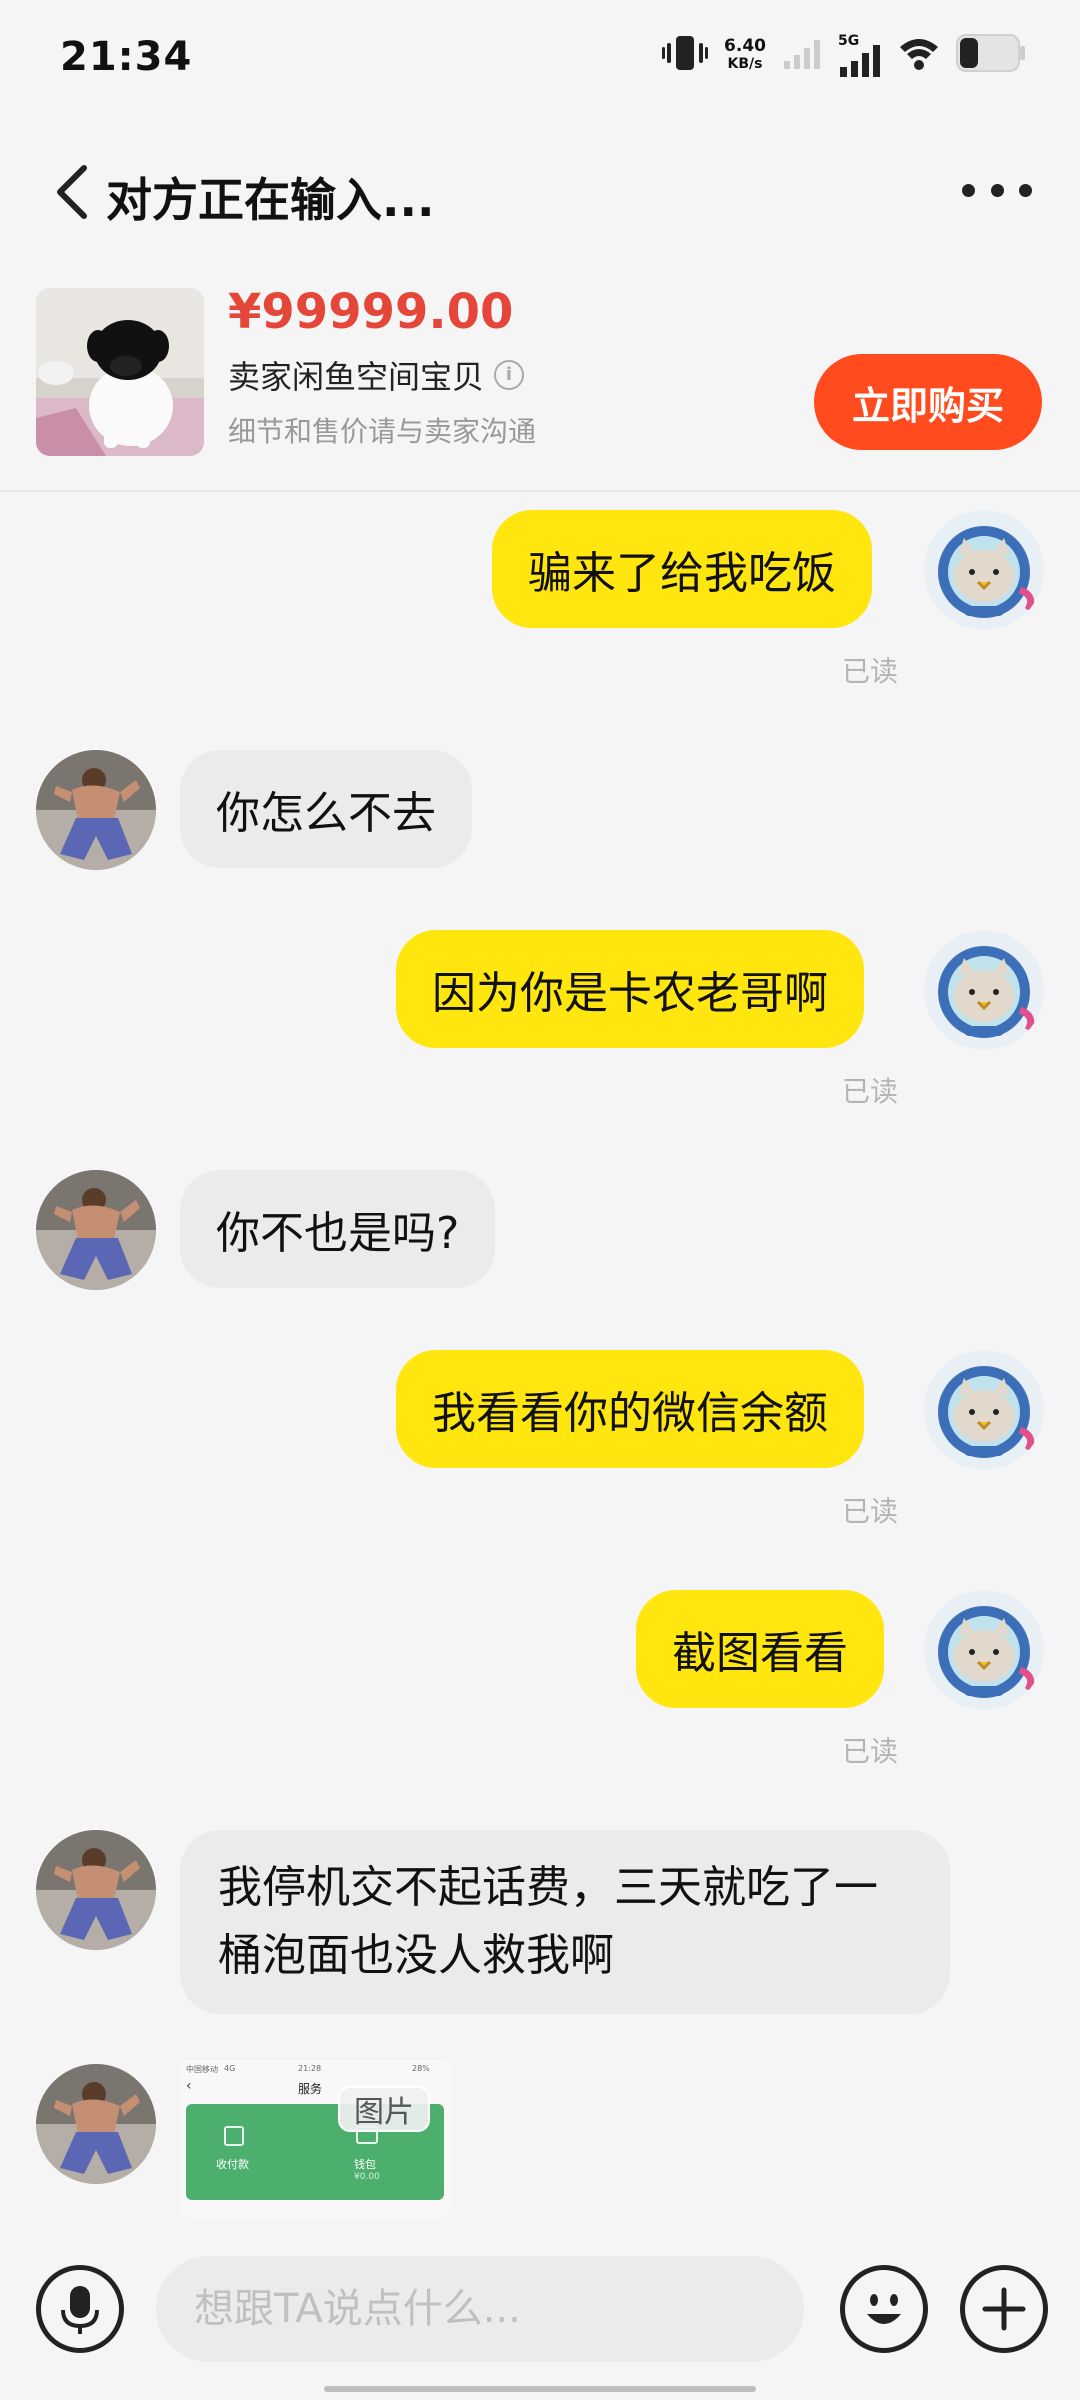 This screenshot has height=2400, width=1080. I want to click on chat-bubble-sent: 我看看你的微信余额, so click(630, 1409).